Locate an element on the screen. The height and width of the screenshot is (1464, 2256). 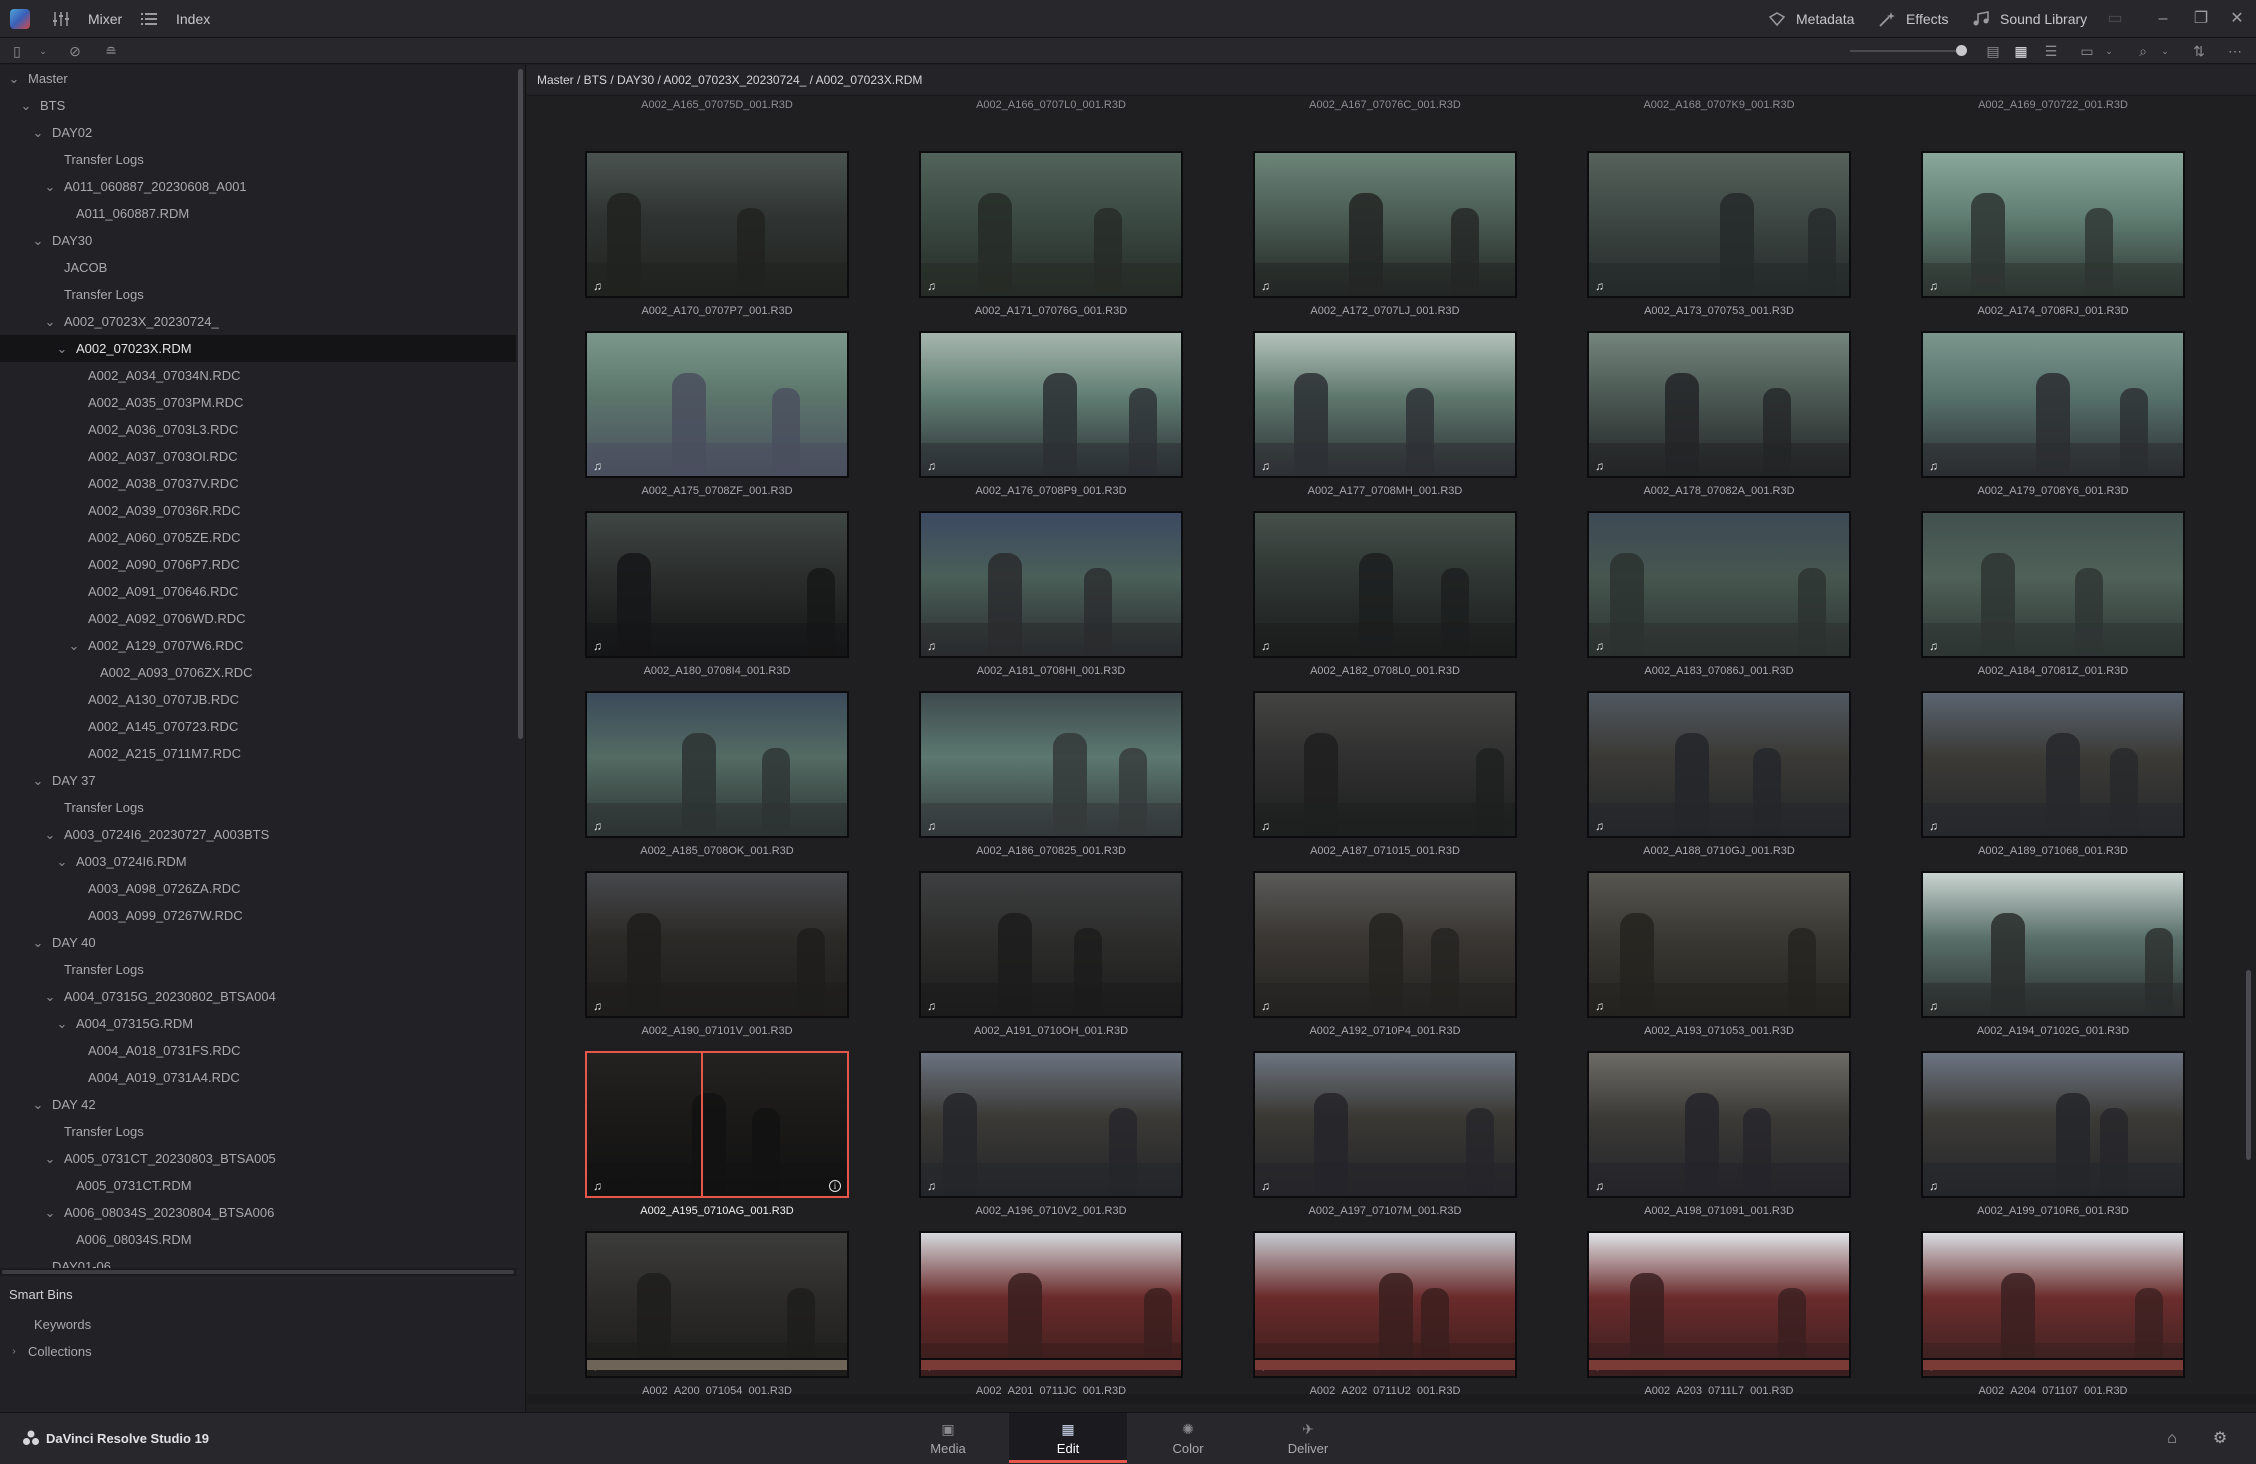
clip-thumbnail-image: i ♫ is located at coordinates (717, 1124).